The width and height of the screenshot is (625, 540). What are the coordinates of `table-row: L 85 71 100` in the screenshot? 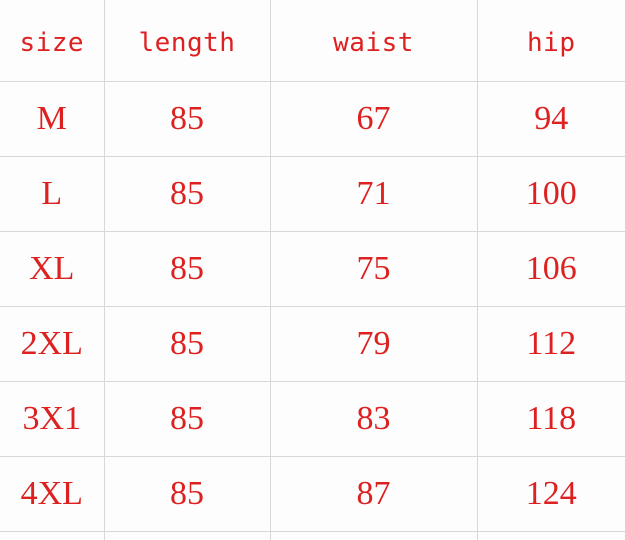 It's located at (312, 194).